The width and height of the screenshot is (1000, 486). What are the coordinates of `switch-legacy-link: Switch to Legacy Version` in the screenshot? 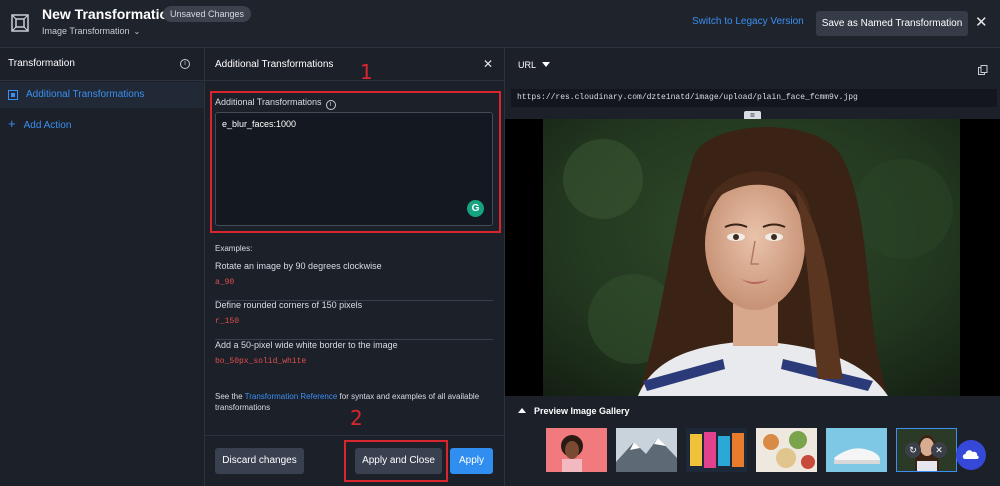 It's located at (748, 21).